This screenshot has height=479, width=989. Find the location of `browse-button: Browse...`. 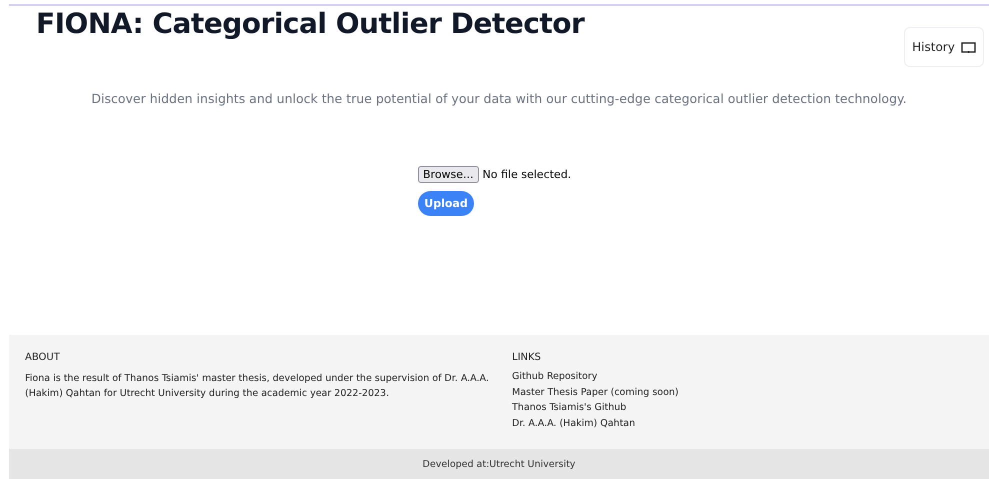

browse-button: Browse... is located at coordinates (448, 174).